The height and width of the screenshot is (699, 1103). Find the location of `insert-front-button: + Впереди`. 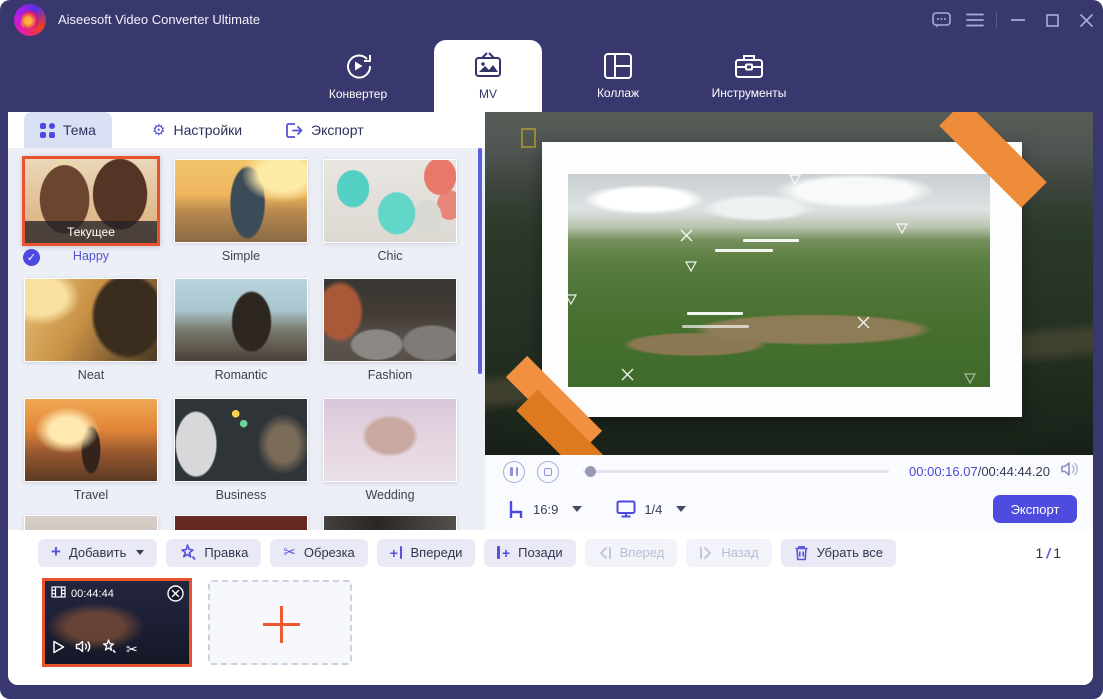

insert-front-button: + Впереди is located at coordinates (426, 552).